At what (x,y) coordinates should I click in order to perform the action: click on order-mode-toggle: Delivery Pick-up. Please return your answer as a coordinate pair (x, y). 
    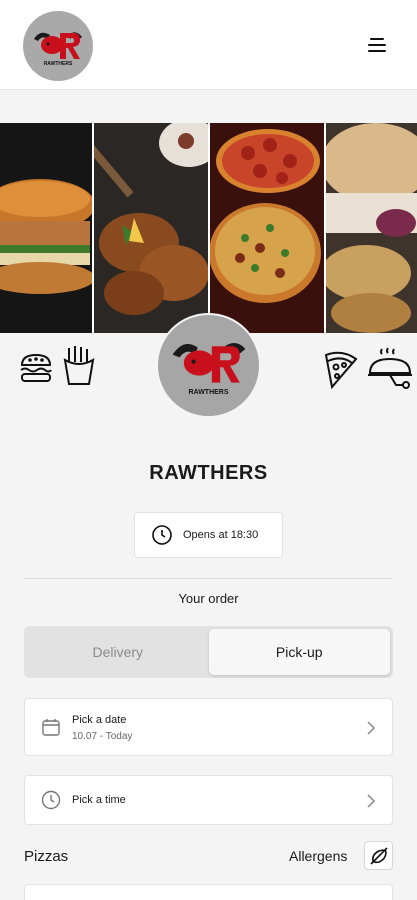
    Looking at the image, I should click on (208, 652).